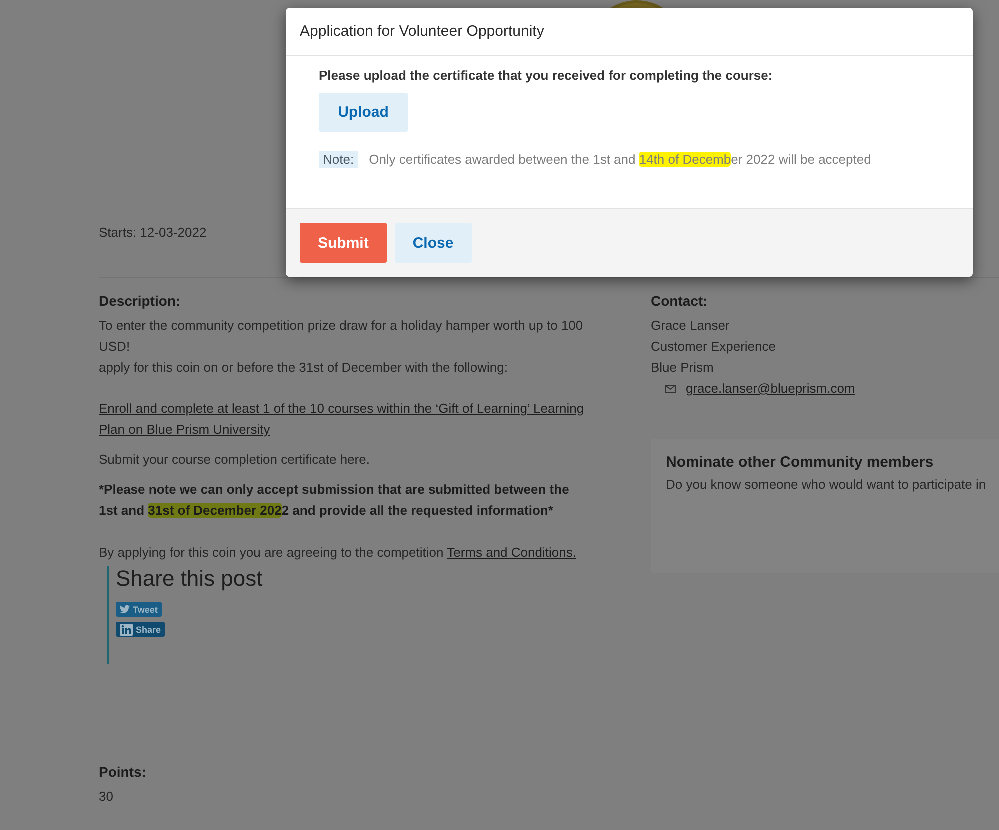  What do you see at coordinates (683, 368) in the screenshot?
I see `contact-line: Blue Prism` at bounding box center [683, 368].